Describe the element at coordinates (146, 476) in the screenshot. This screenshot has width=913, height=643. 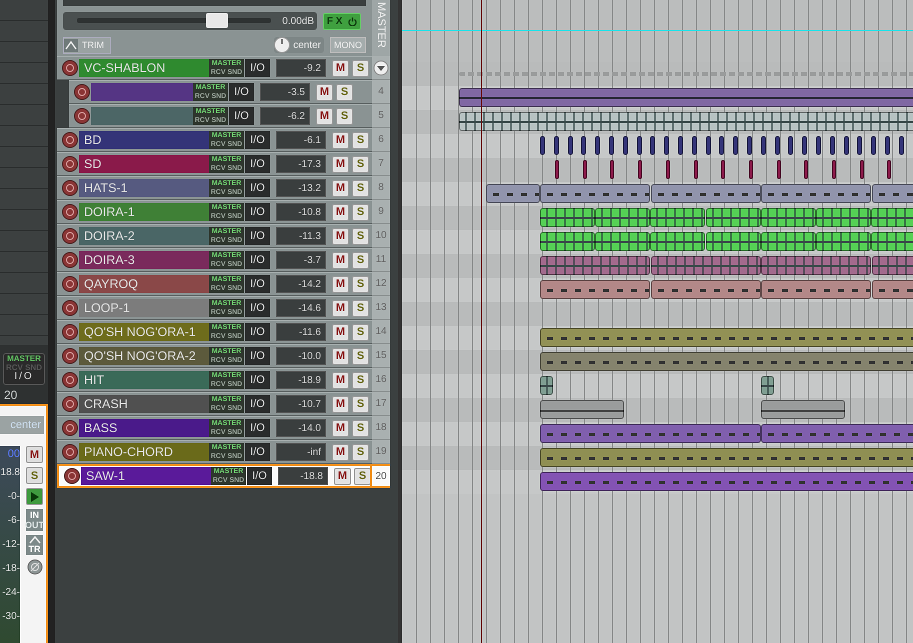
I see `track-name-field: SAW-1` at that location.